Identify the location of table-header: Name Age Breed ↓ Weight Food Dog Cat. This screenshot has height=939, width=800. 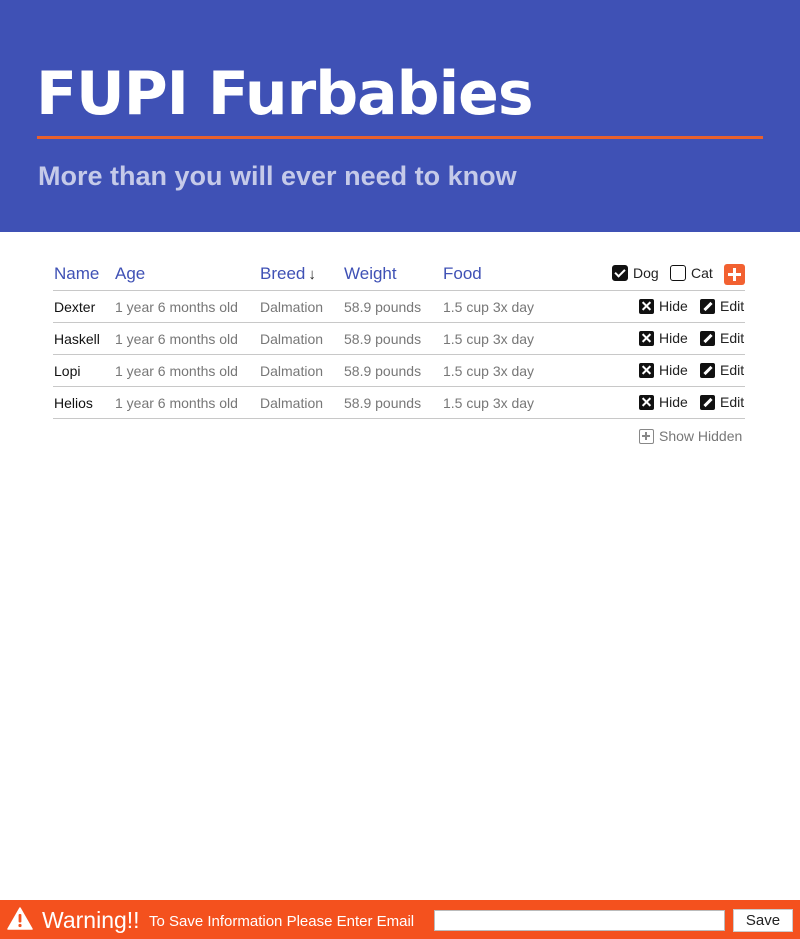
(399, 274).